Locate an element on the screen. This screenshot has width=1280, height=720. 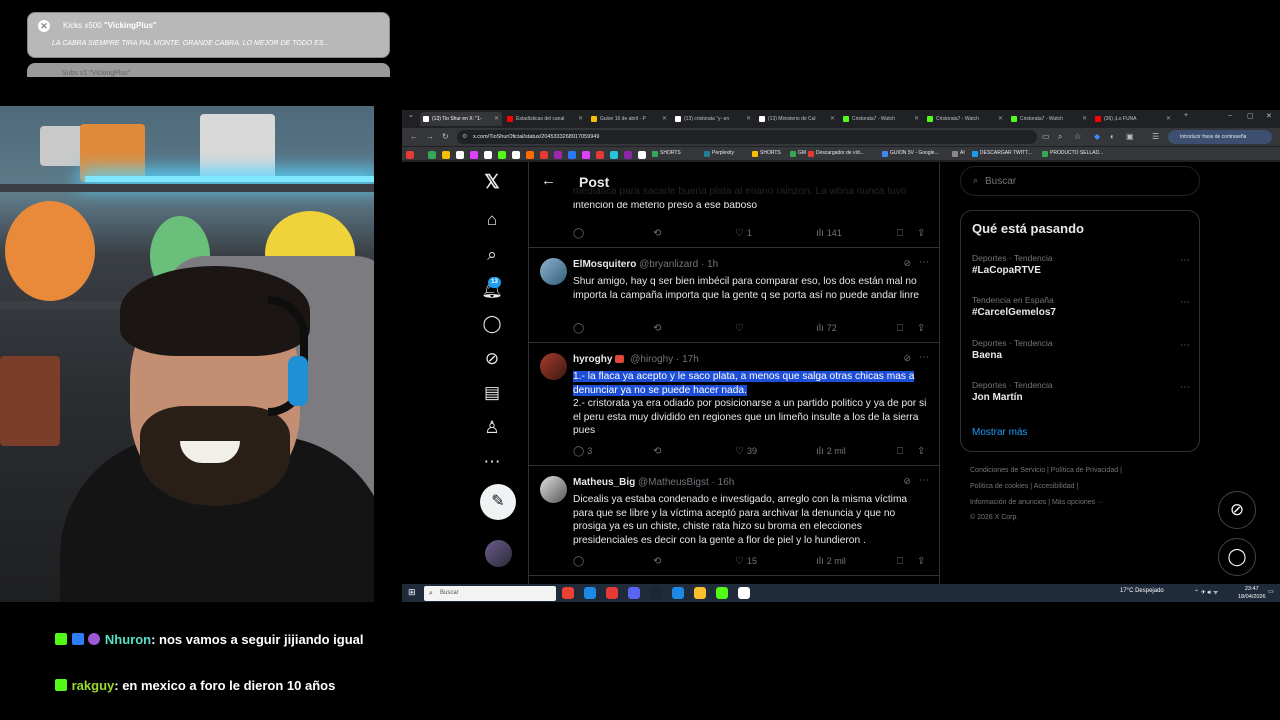
tweet-time: · 1h is located at coordinates (709, 264).